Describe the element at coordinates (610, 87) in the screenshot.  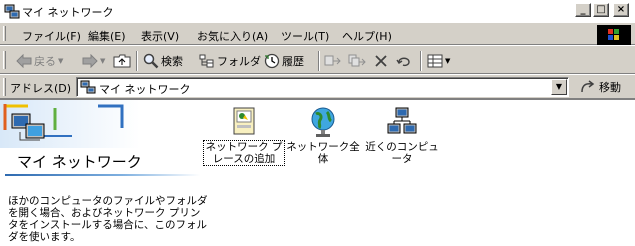
I see `go-button-label: 移動` at that location.